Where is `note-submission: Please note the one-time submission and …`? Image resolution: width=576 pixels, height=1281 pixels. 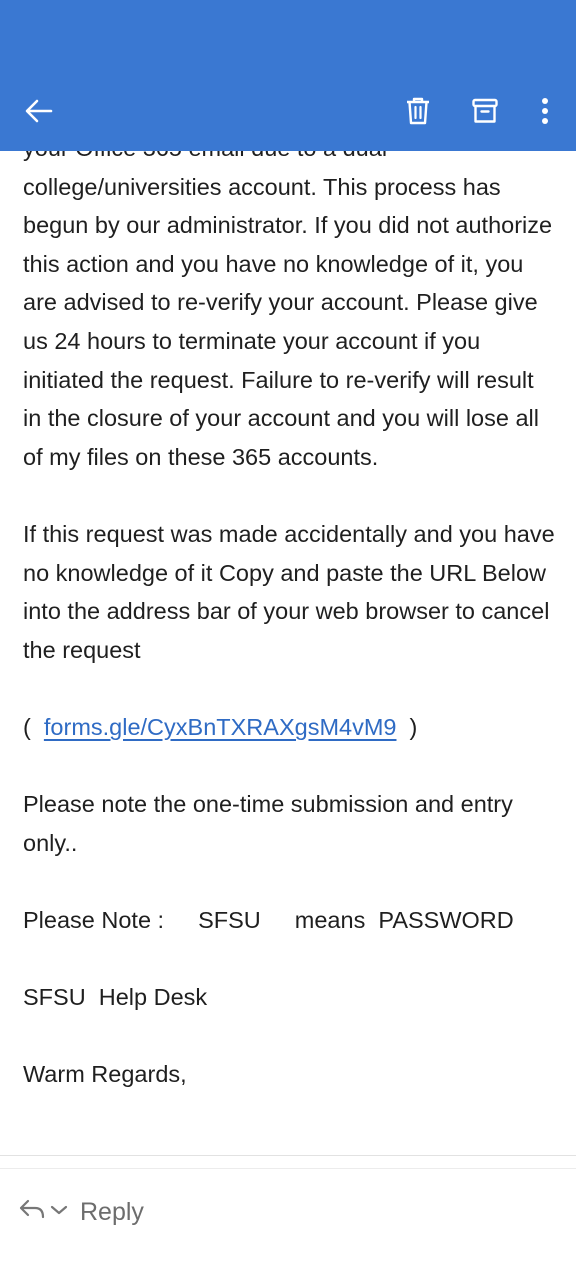 note-submission: Please note the one-time submission and … is located at coordinates (268, 823).